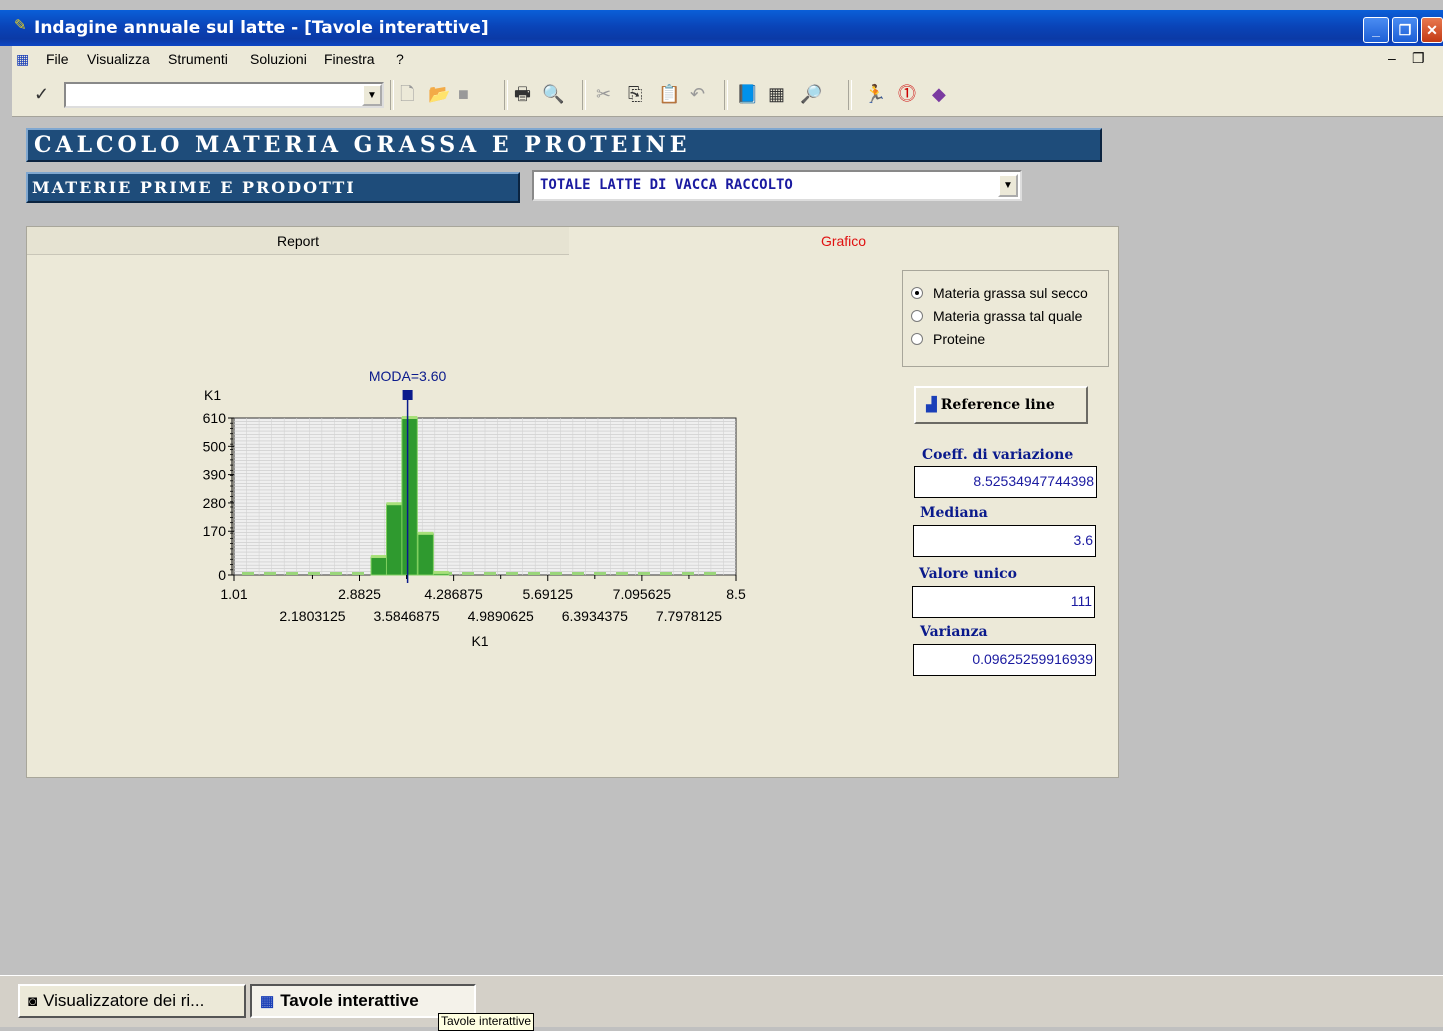 The image size is (1443, 1031). I want to click on valore-unico-value: 111, so click(1003, 602).